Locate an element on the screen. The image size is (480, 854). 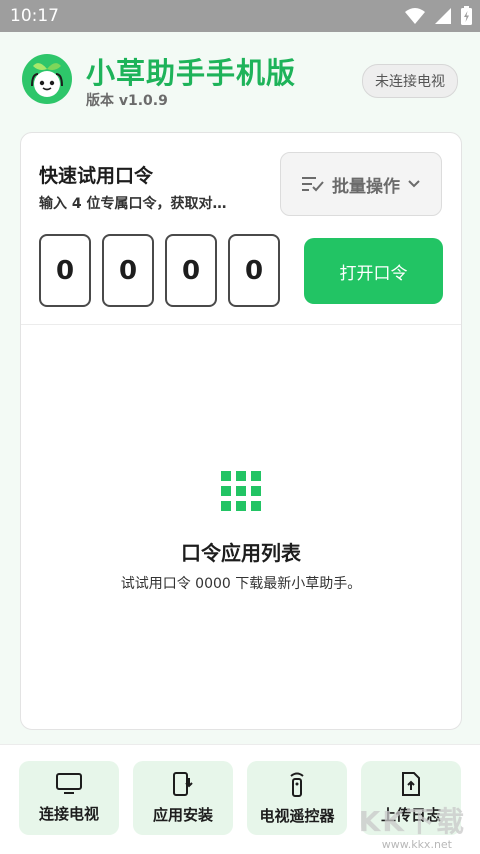
signal-icon is located at coordinates (443, 15).